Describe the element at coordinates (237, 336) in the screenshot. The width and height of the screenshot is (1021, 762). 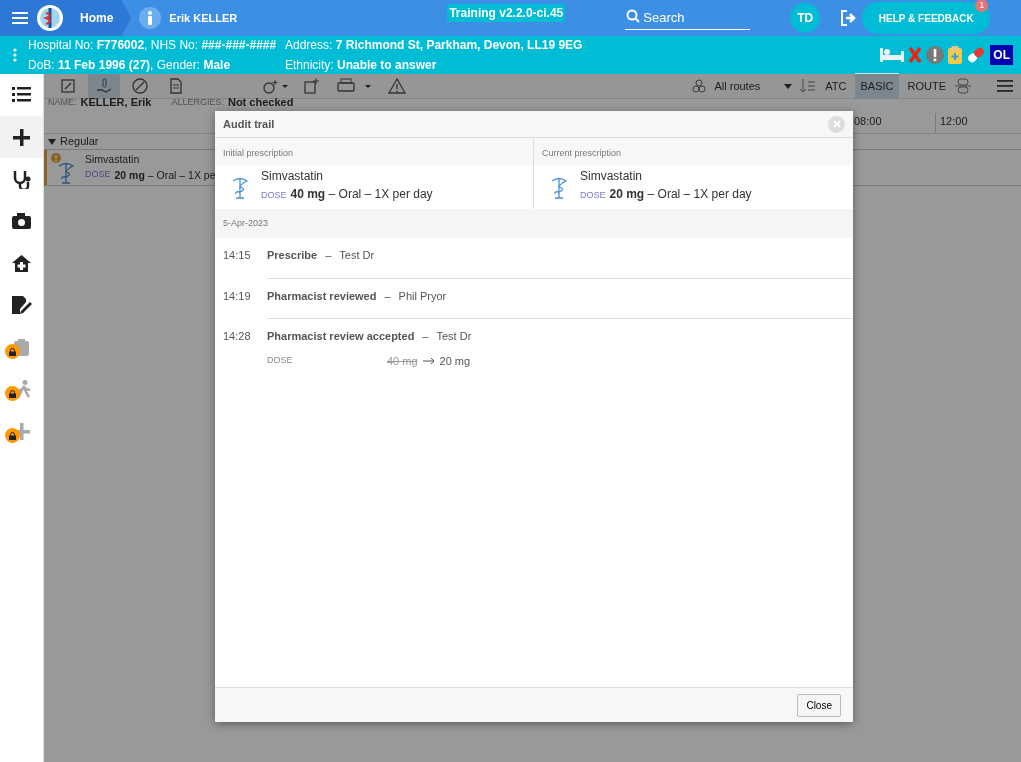
I see `event-time: 14:28` at that location.